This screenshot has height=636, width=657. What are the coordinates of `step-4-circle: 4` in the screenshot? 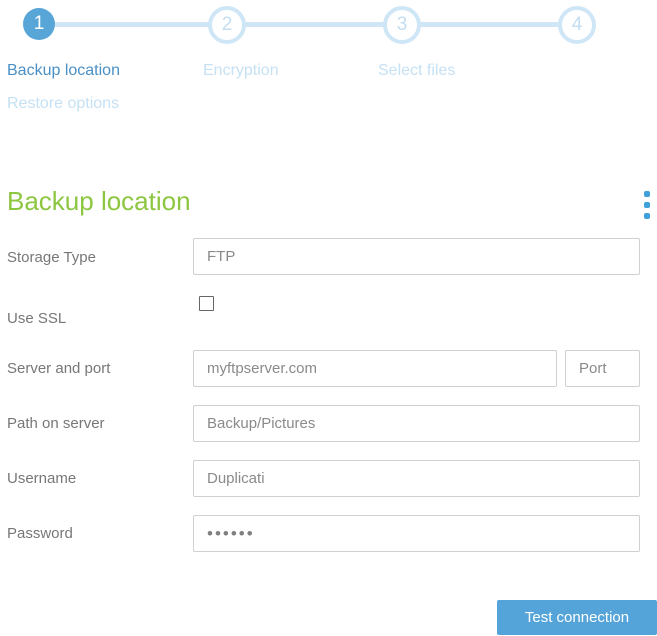 It's located at (577, 25).